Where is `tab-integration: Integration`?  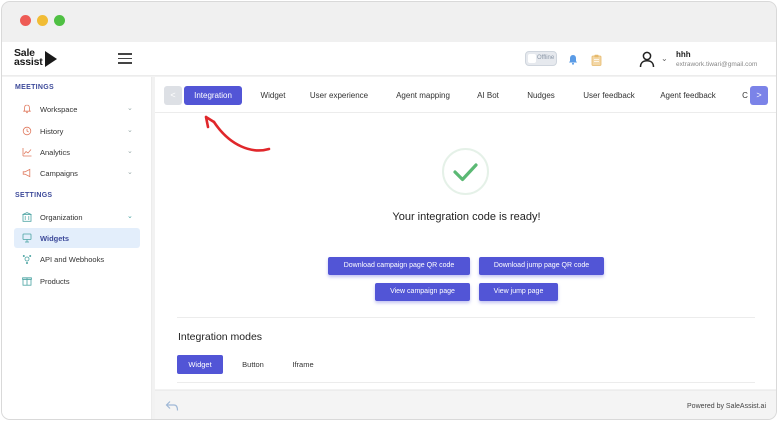 tab-integration: Integration is located at coordinates (213, 95).